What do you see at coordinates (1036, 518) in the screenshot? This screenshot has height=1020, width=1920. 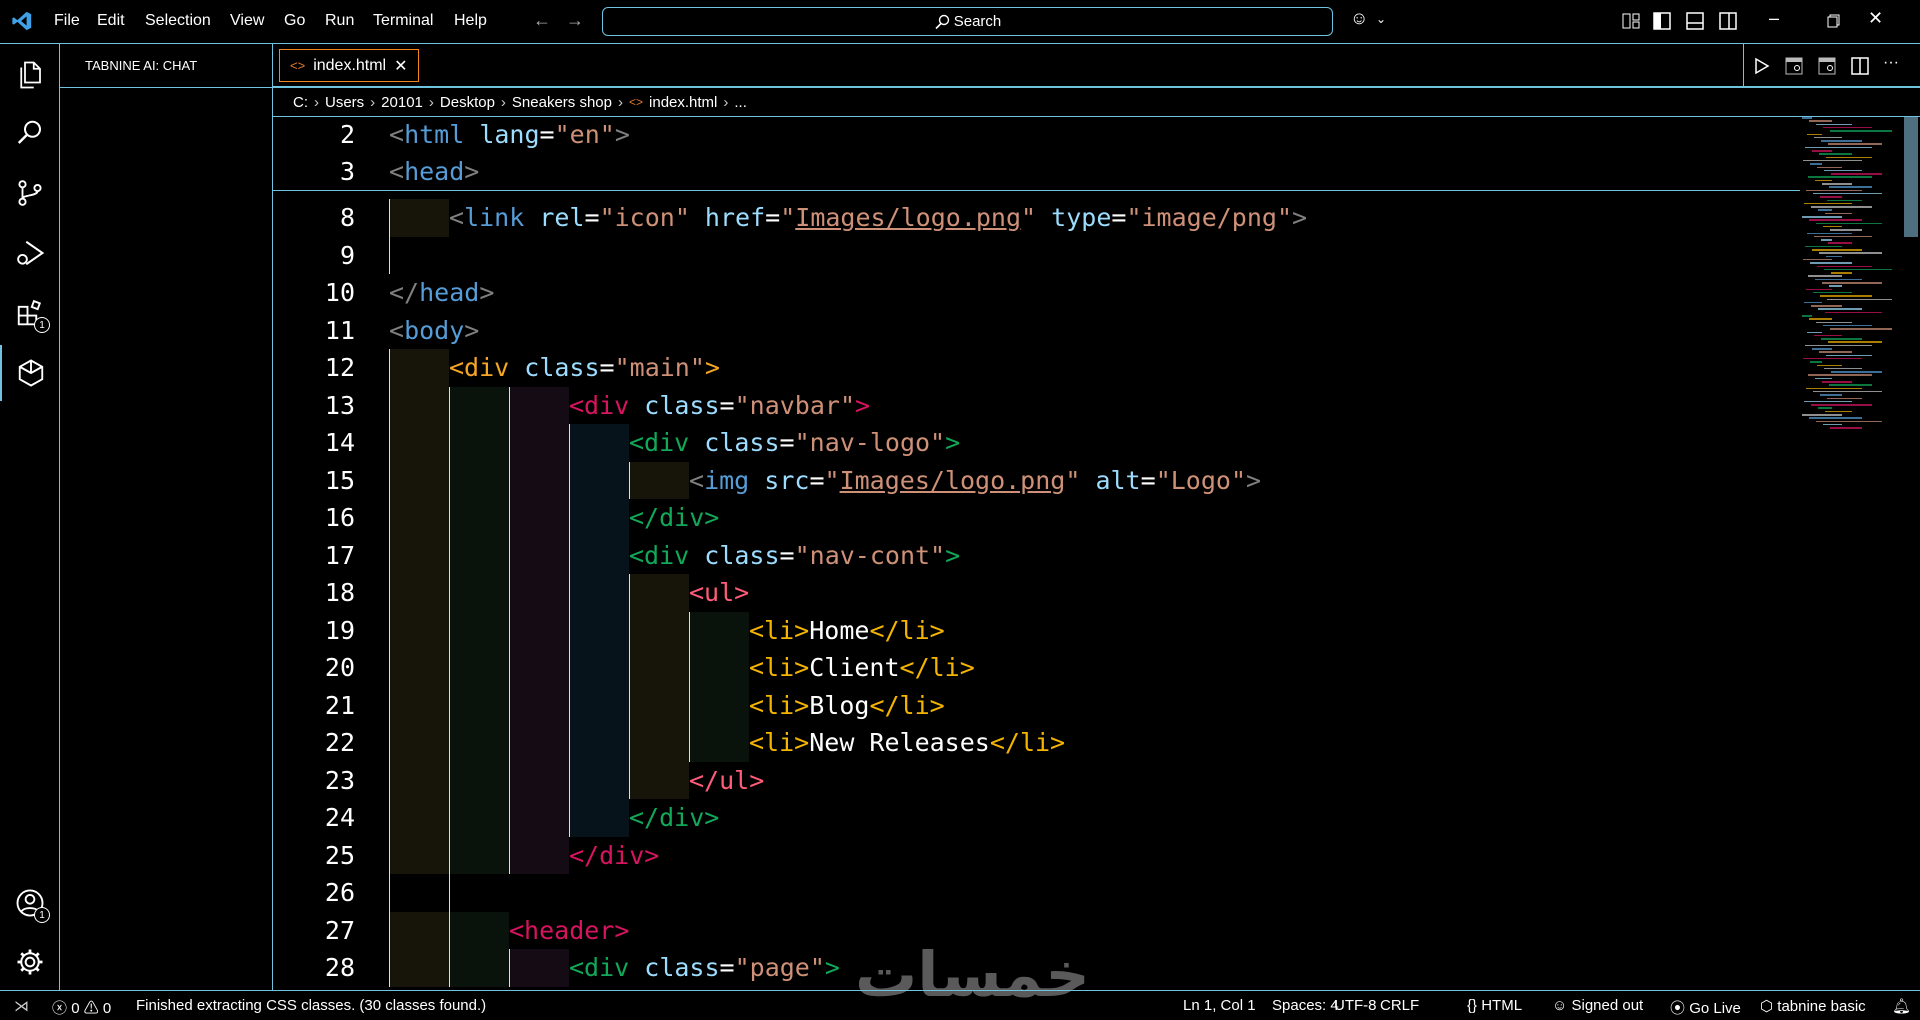 I see `code-line: 16 </div>` at bounding box center [1036, 518].